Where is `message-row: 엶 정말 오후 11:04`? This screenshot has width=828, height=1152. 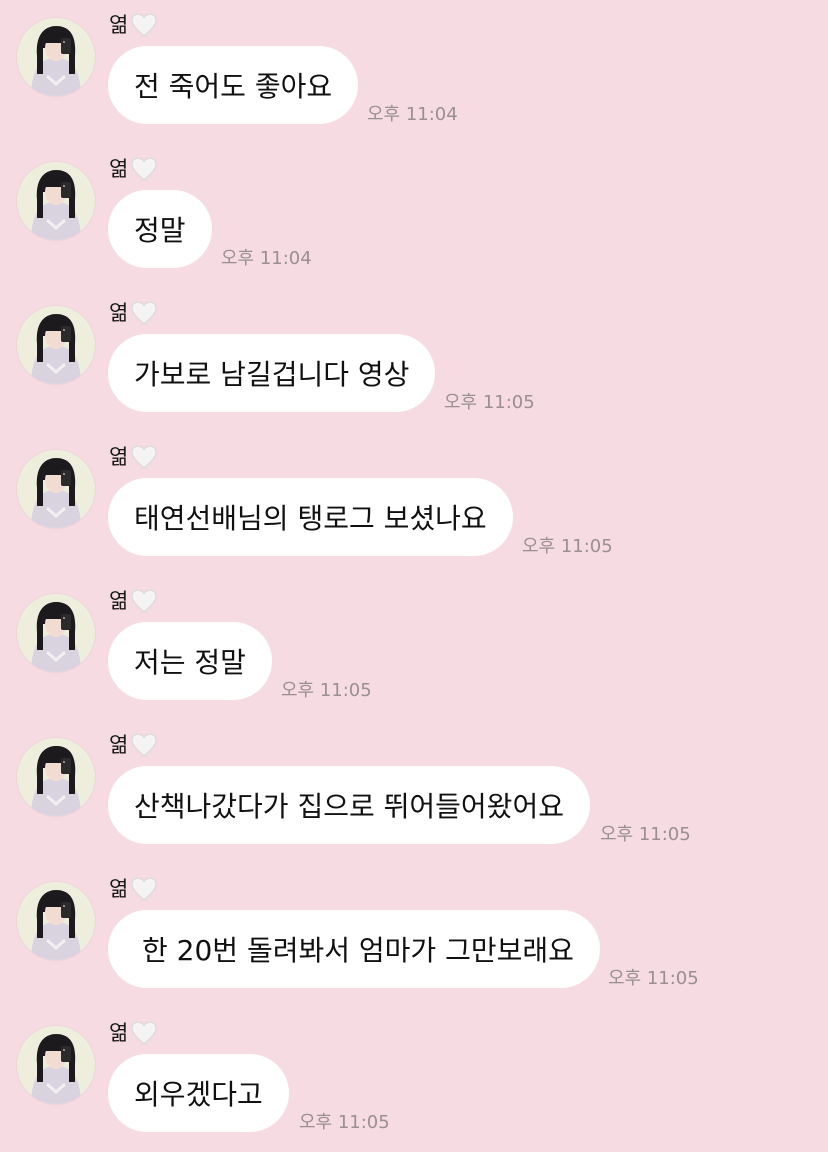 message-row: 엶 정말 오후 11:04 is located at coordinates (414, 216).